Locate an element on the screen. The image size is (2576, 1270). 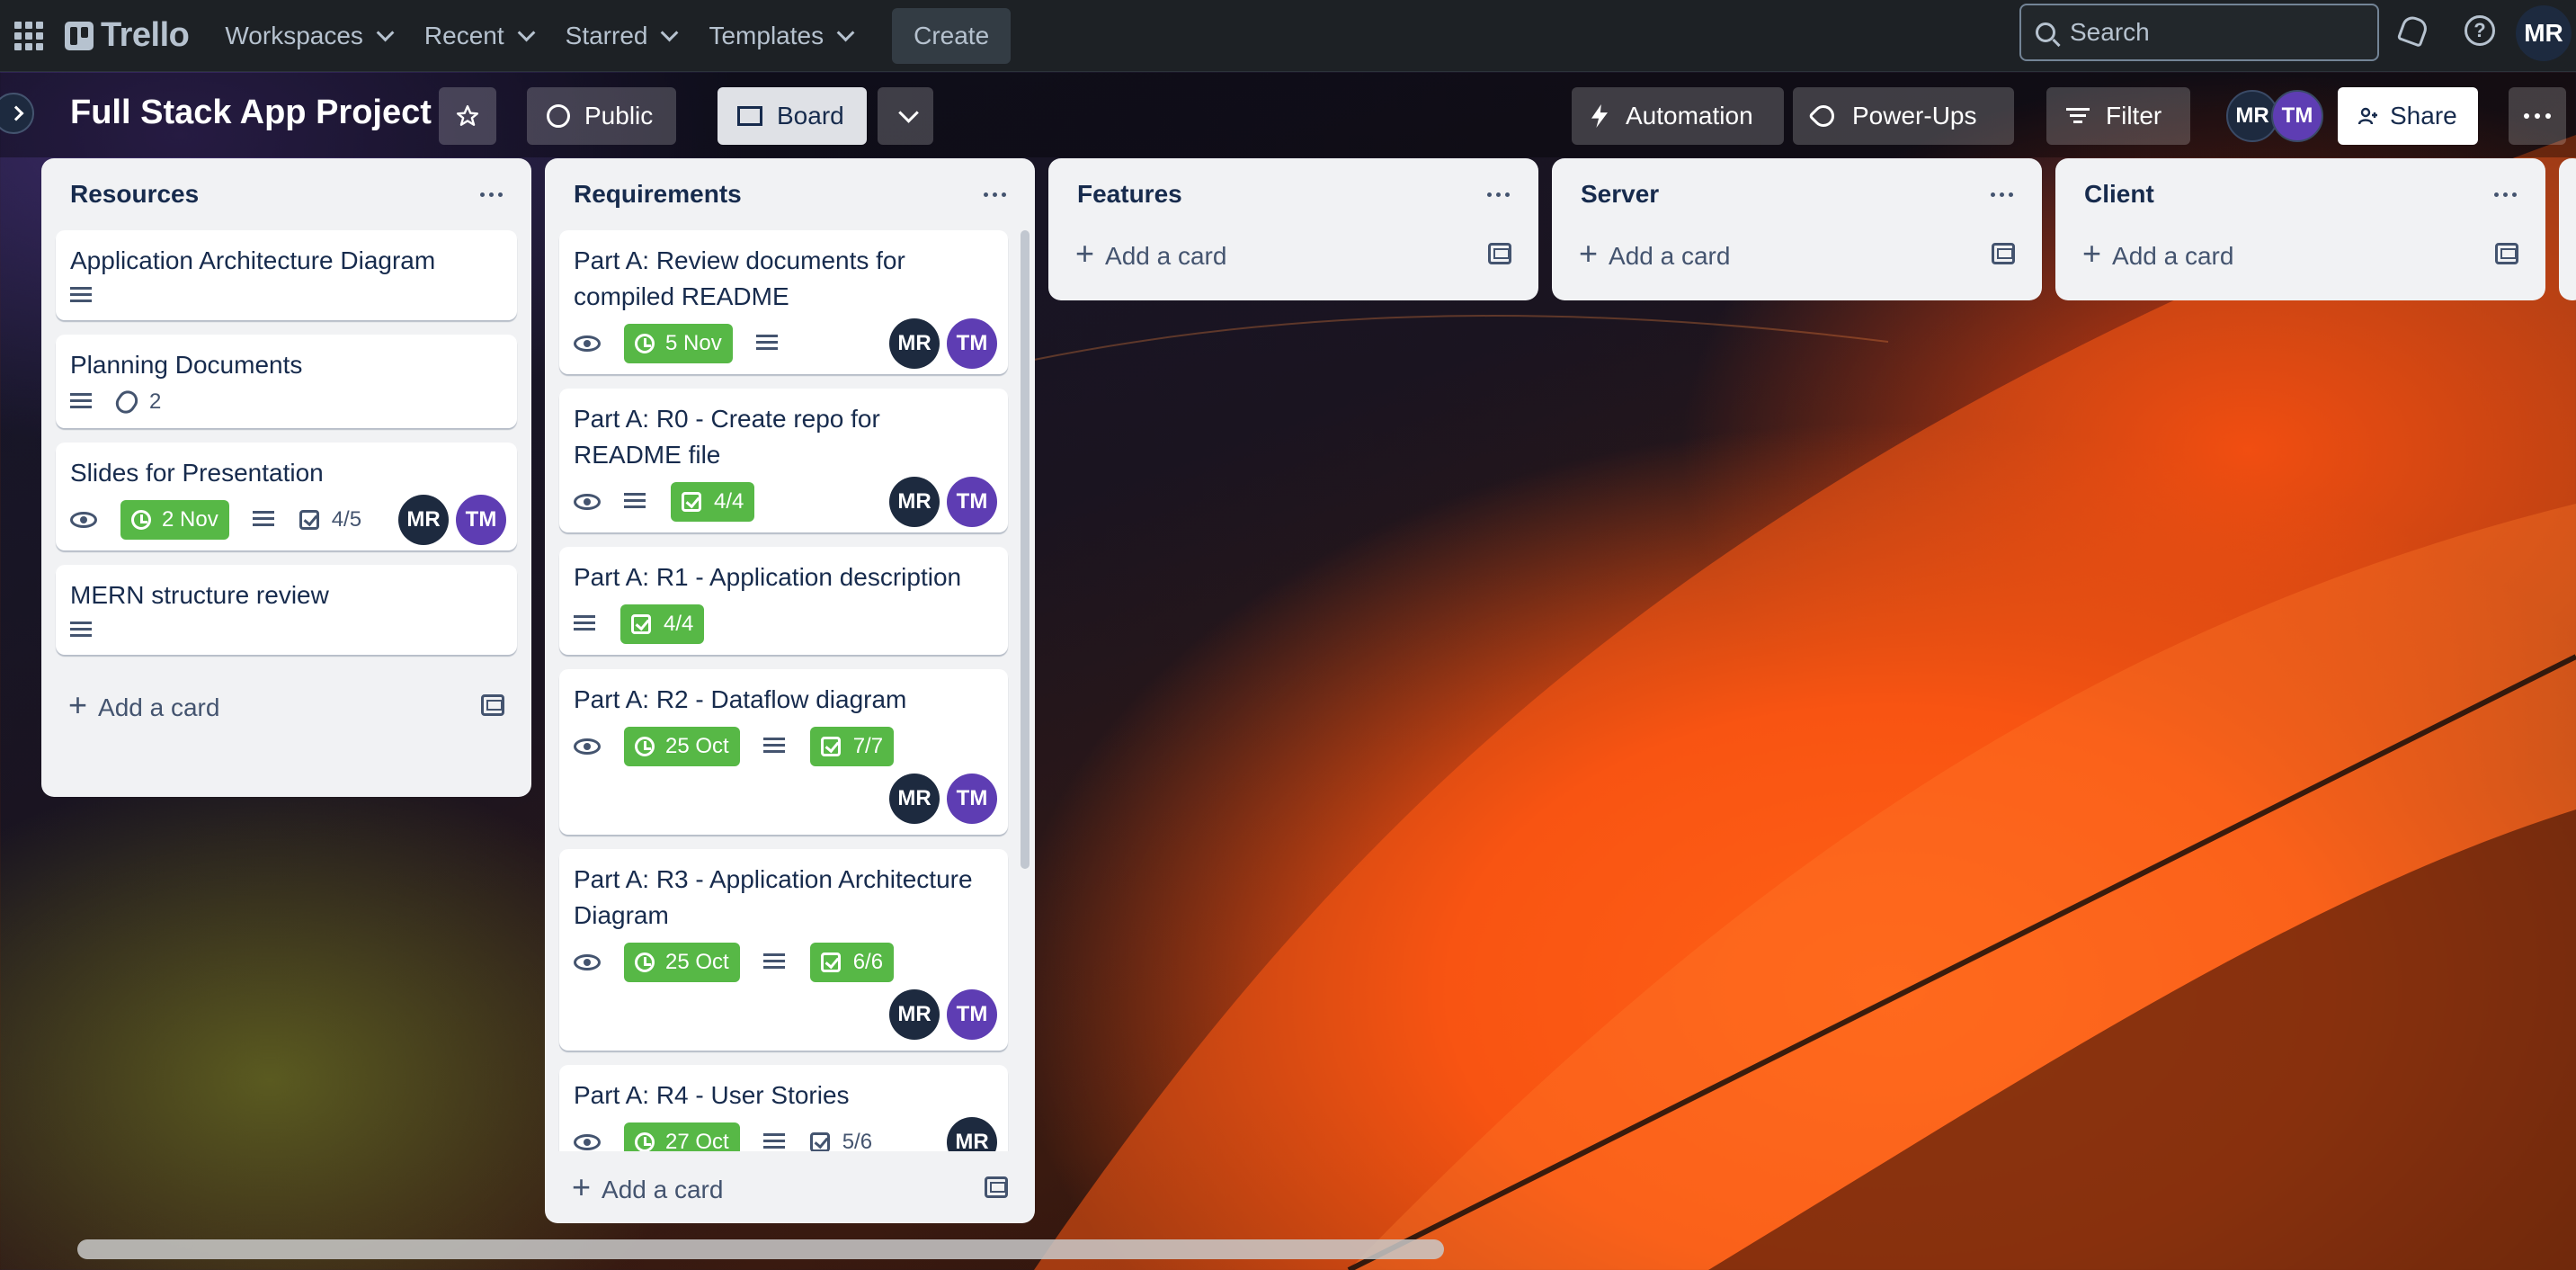
app-switcher-icon is located at coordinates (29, 36).